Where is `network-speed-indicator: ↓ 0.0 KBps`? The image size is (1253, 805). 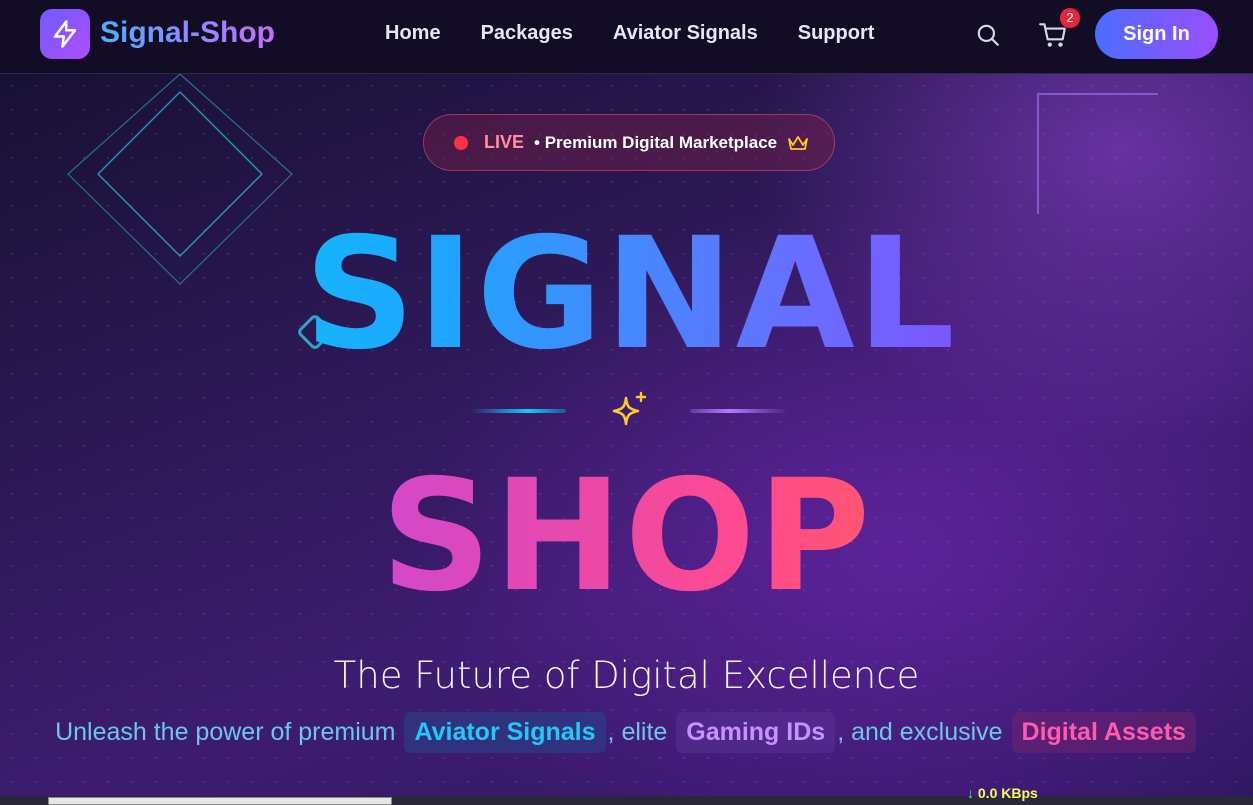
network-speed-indicator: ↓ 0.0 KBps is located at coordinates (1002, 793).